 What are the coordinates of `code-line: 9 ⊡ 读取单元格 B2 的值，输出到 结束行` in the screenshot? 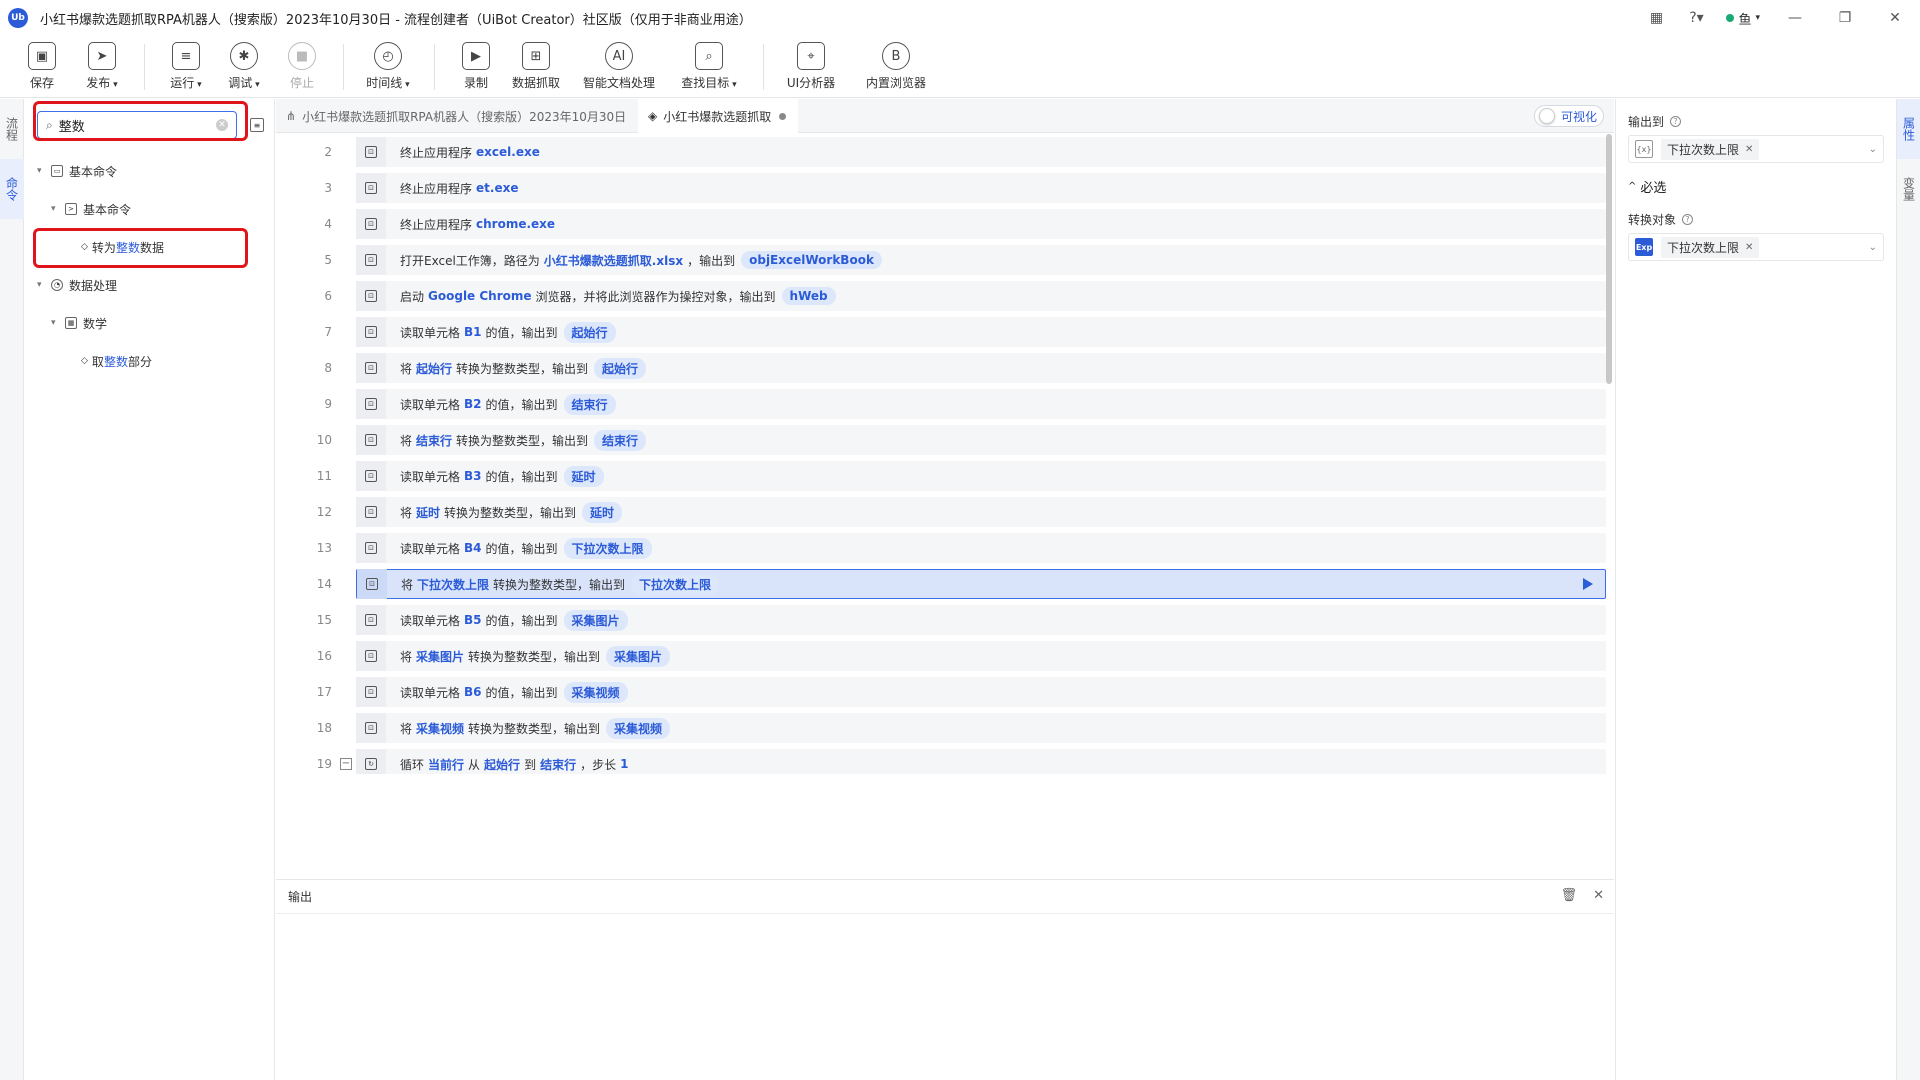 It's located at (941, 404).